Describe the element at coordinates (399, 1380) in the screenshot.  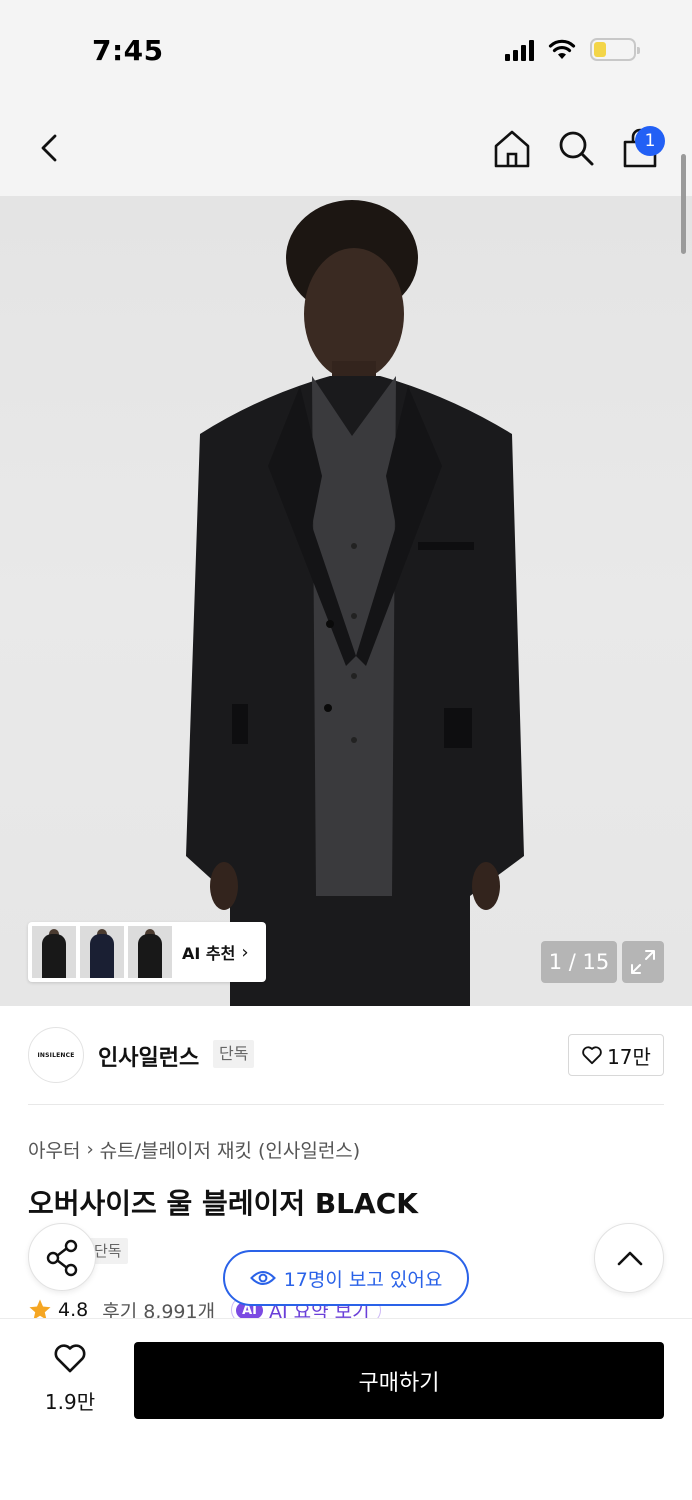
I see `buy-button: 구매하기` at that location.